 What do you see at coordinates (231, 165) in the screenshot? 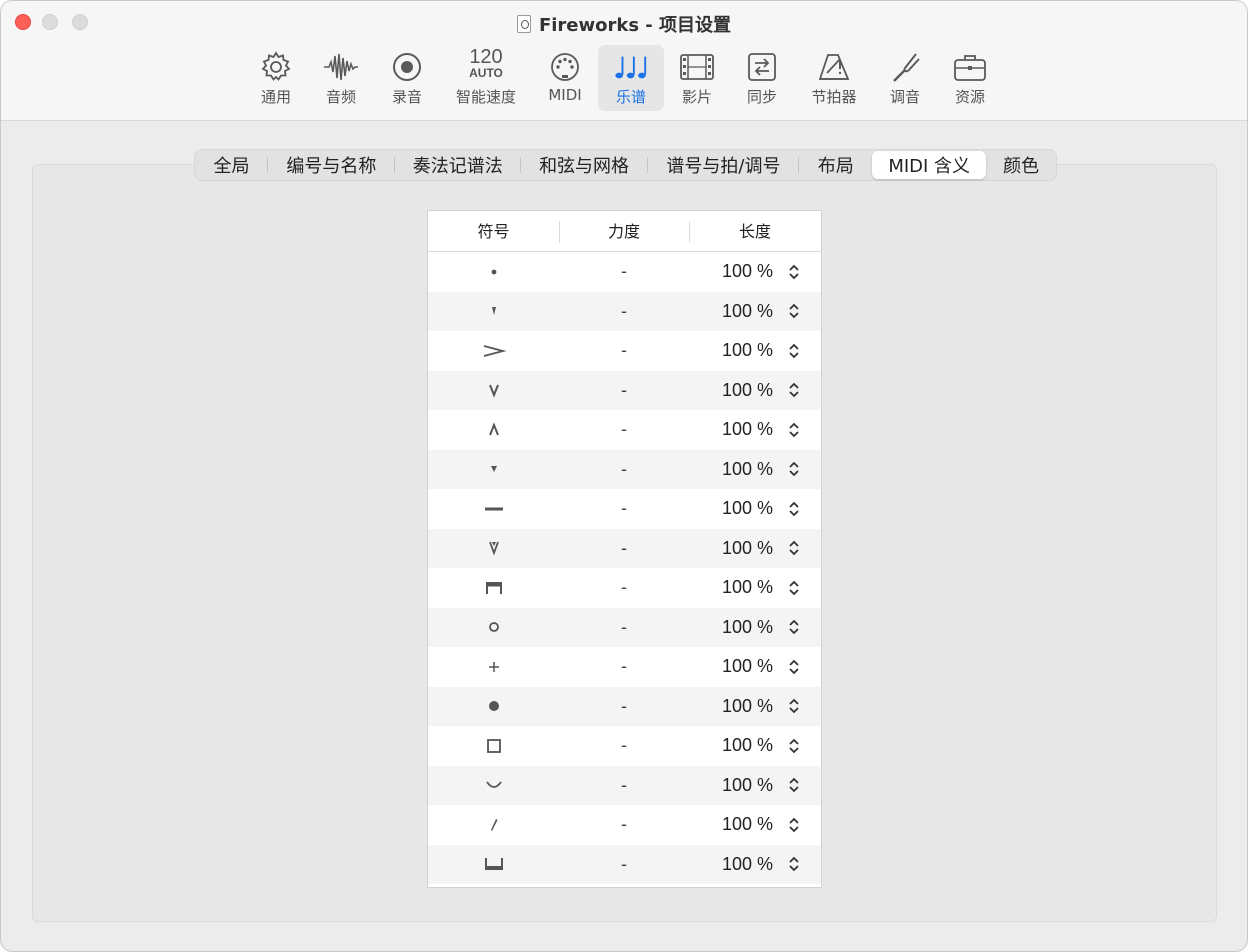
I see `tab-global: 全局` at bounding box center [231, 165].